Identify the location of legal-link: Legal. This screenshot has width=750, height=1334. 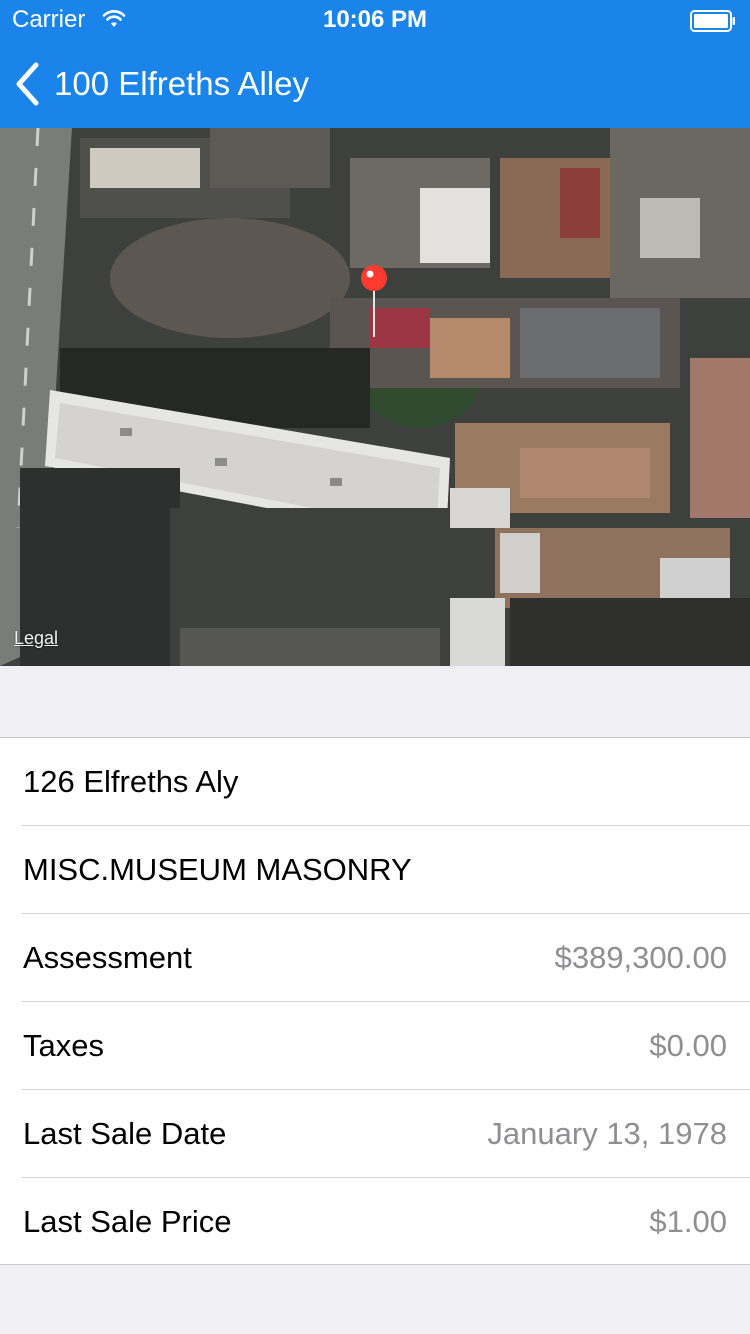
(36, 638).